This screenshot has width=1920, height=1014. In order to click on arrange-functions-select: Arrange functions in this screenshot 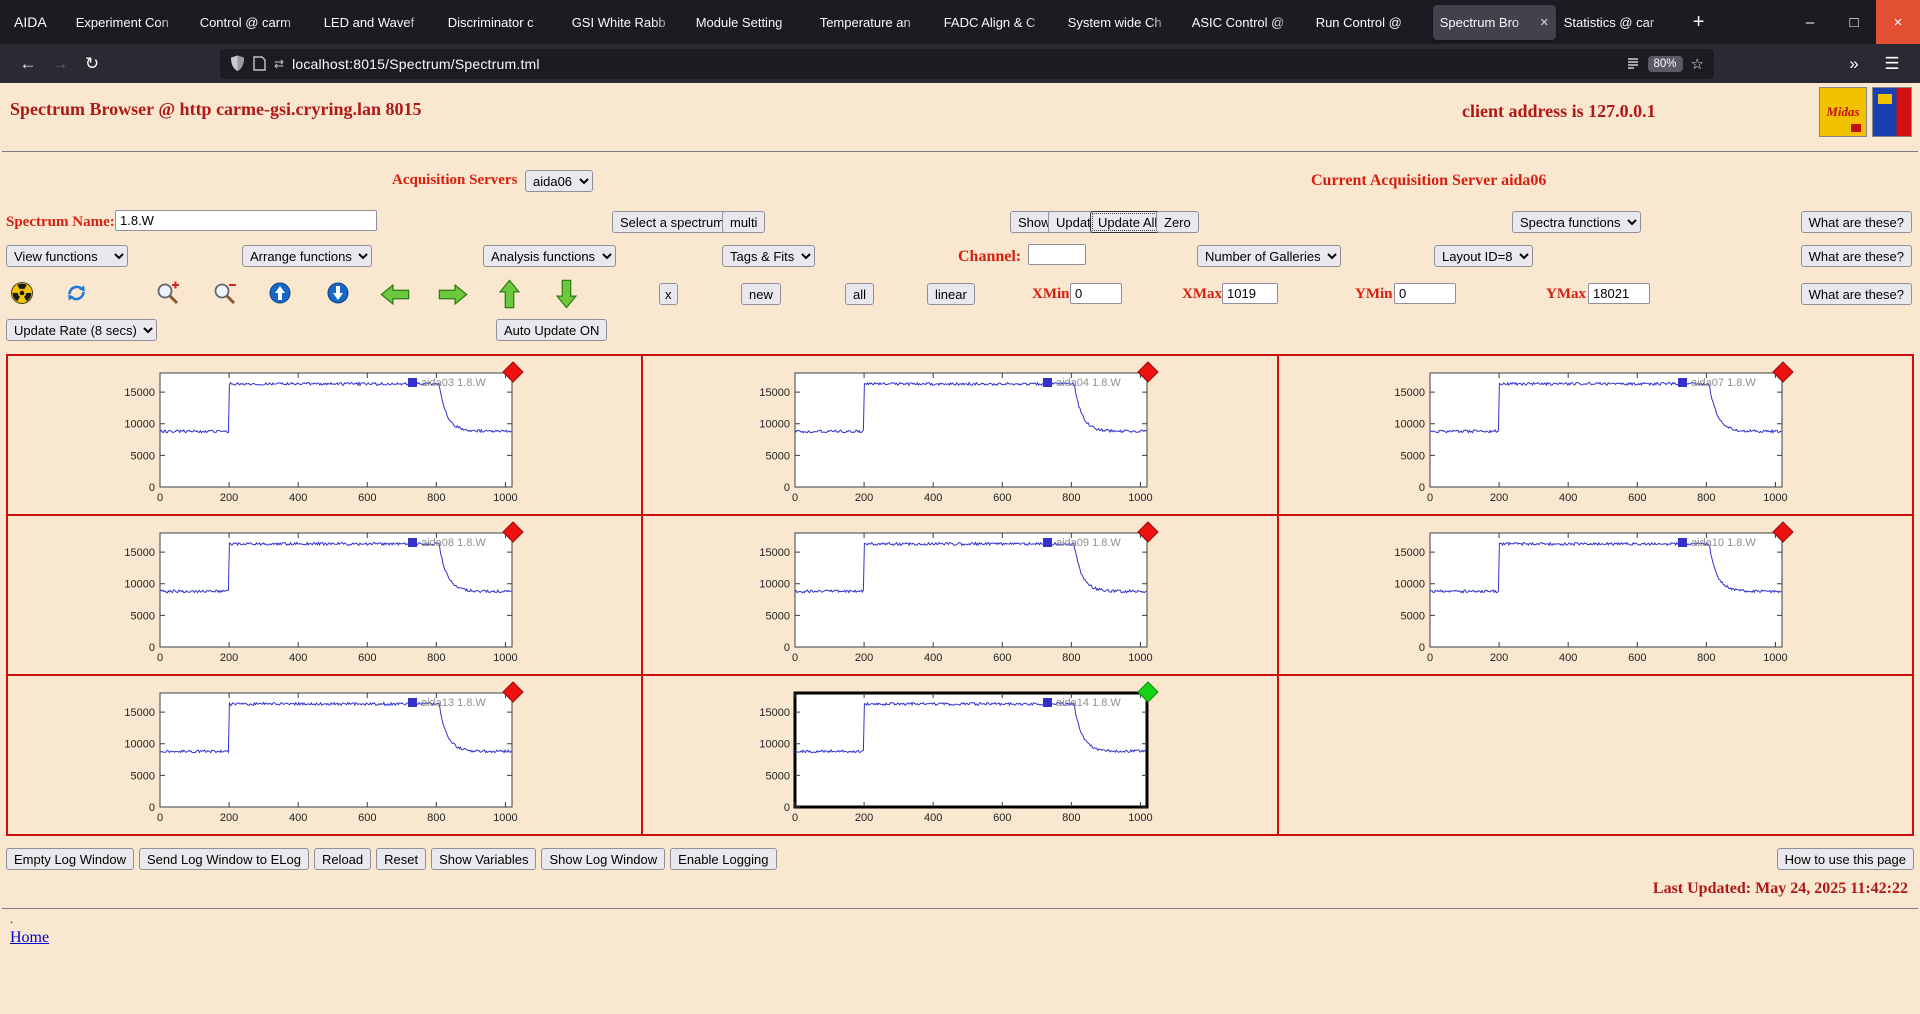, I will do `click(307, 256)`.